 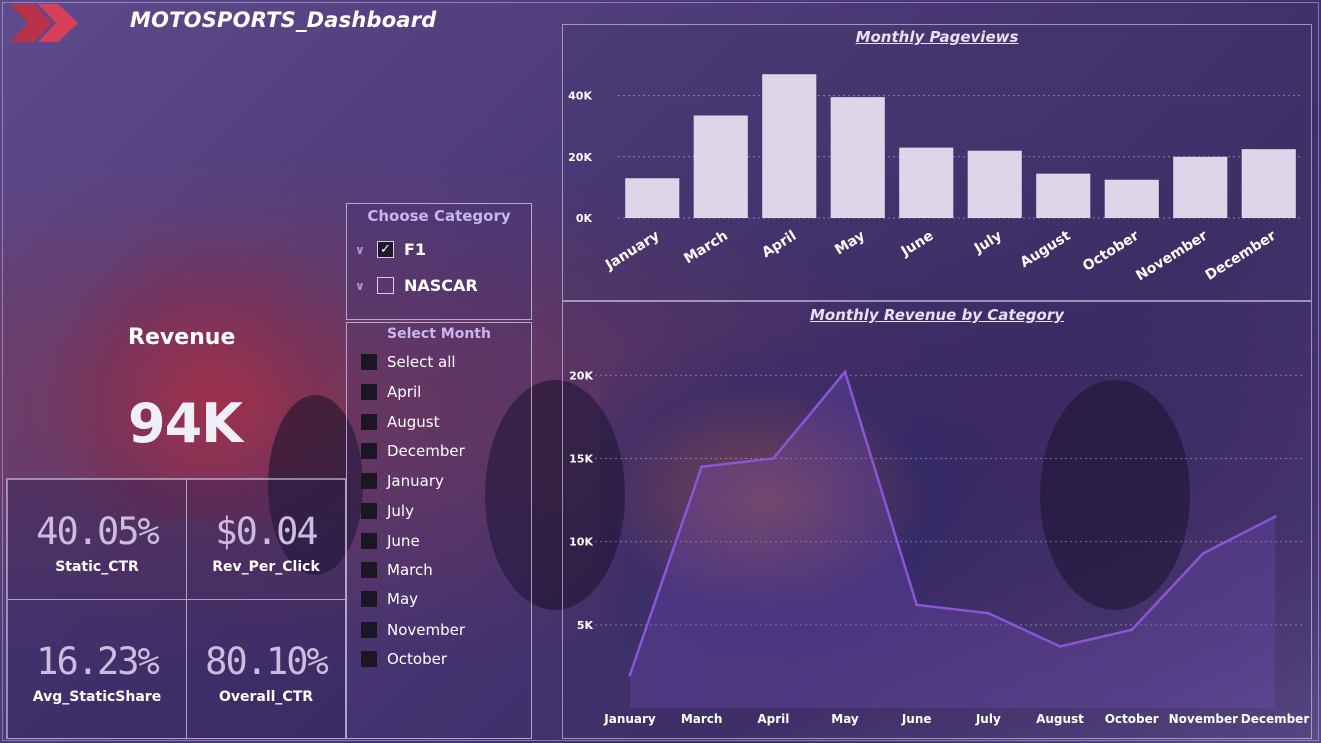 What do you see at coordinates (266, 567) in the screenshot?
I see `kpi-label: Rev_Per_Click` at bounding box center [266, 567].